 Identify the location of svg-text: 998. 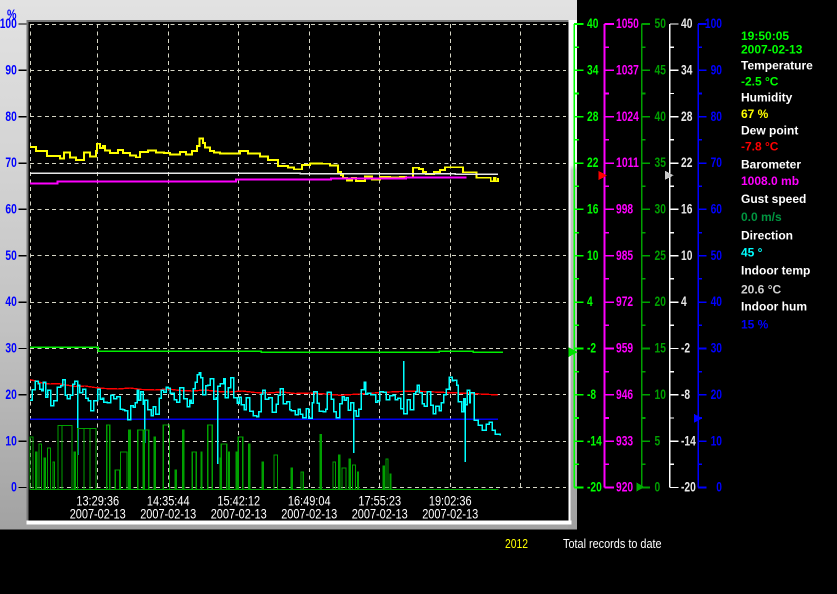
(624, 209).